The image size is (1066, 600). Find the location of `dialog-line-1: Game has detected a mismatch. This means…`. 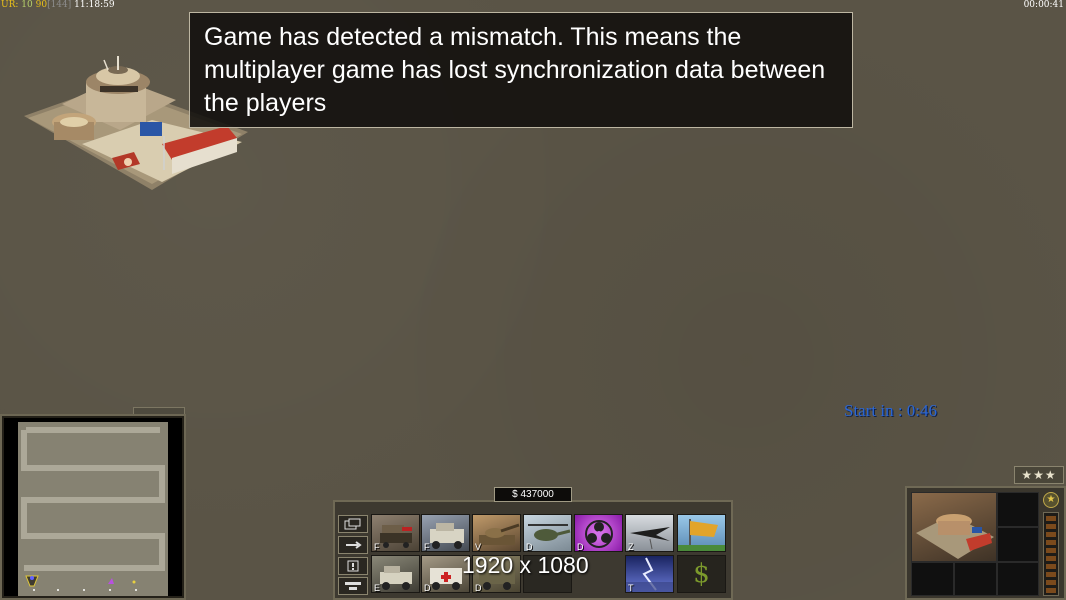

dialog-line-1: Game has detected a mismatch. This means… is located at coordinates (473, 37).